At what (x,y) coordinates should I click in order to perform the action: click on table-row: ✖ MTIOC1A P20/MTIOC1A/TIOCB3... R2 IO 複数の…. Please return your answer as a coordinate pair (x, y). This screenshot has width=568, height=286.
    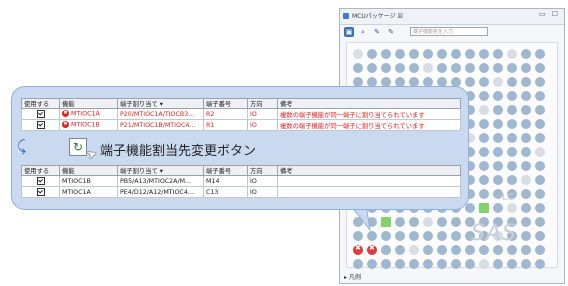
    Looking at the image, I should click on (241, 114).